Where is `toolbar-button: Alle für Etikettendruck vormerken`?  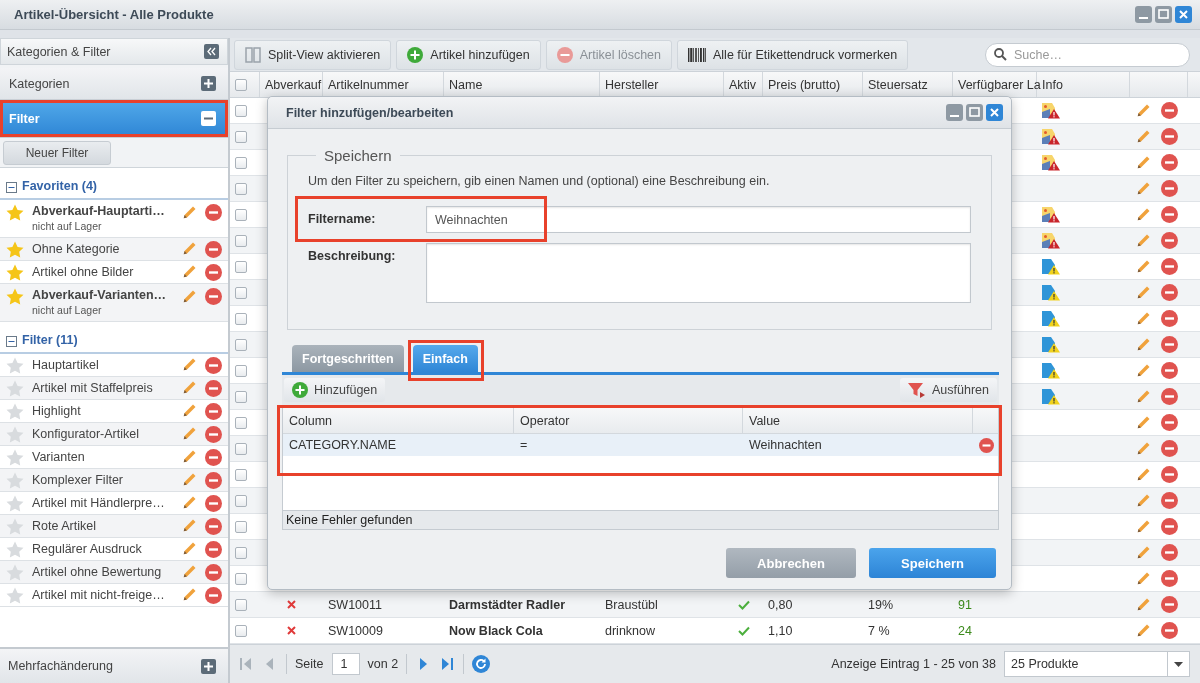
toolbar-button: Alle für Etikettendruck vormerken is located at coordinates (793, 54).